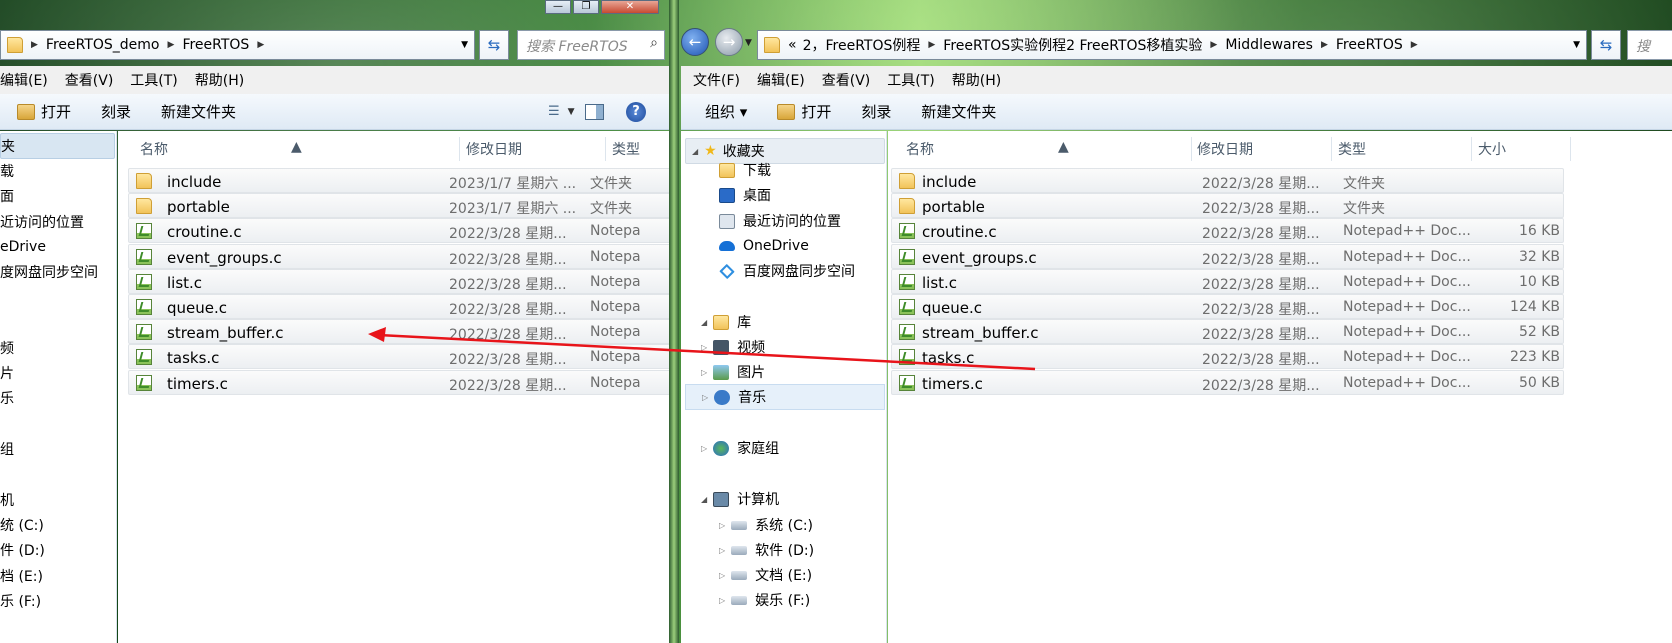 This screenshot has width=1672, height=643. What do you see at coordinates (7, 373) in the screenshot?
I see `nav-item-pictures: 片` at bounding box center [7, 373].